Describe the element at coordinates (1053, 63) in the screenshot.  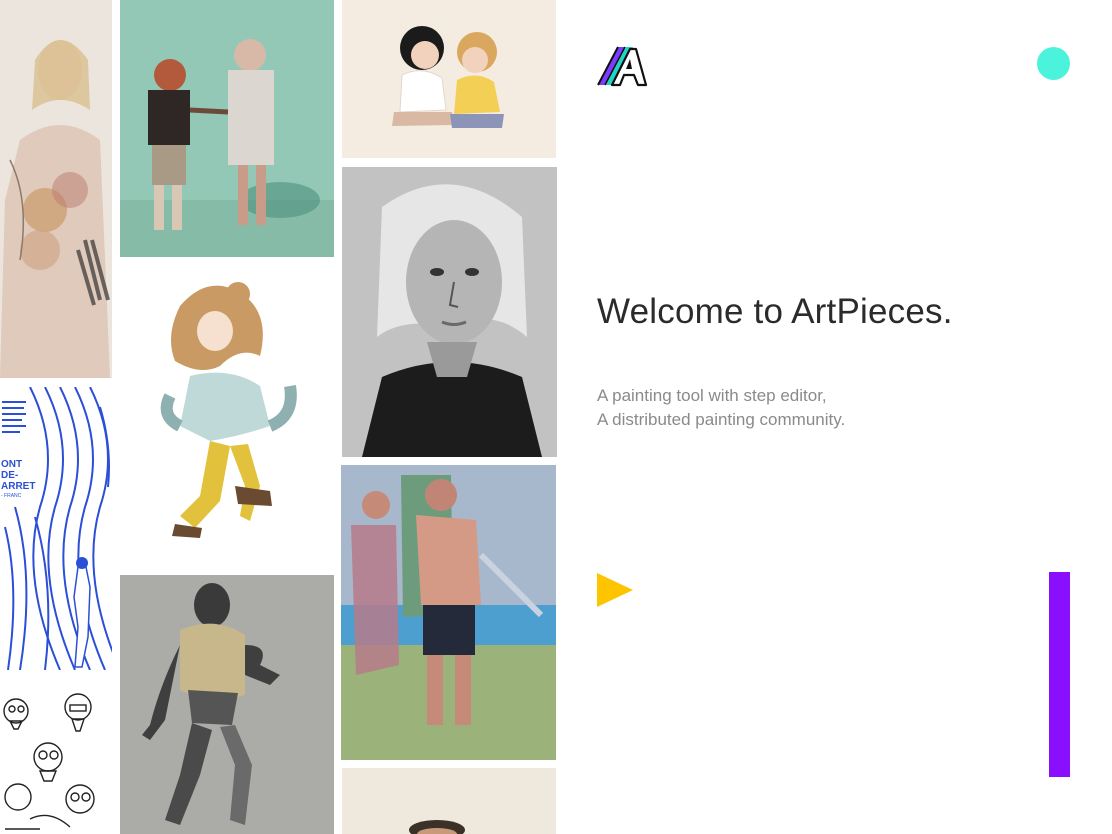
I see `profile-dot-icon` at that location.